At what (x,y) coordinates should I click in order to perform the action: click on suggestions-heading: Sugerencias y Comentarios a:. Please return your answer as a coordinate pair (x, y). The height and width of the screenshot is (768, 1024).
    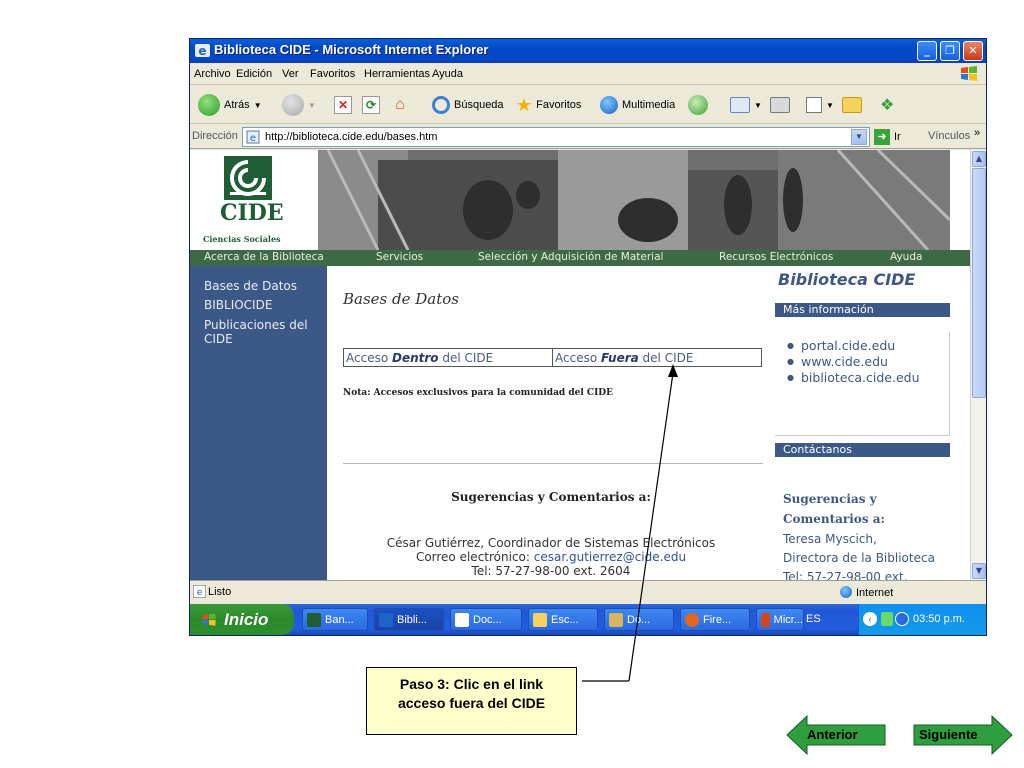
    Looking at the image, I should click on (551, 497).